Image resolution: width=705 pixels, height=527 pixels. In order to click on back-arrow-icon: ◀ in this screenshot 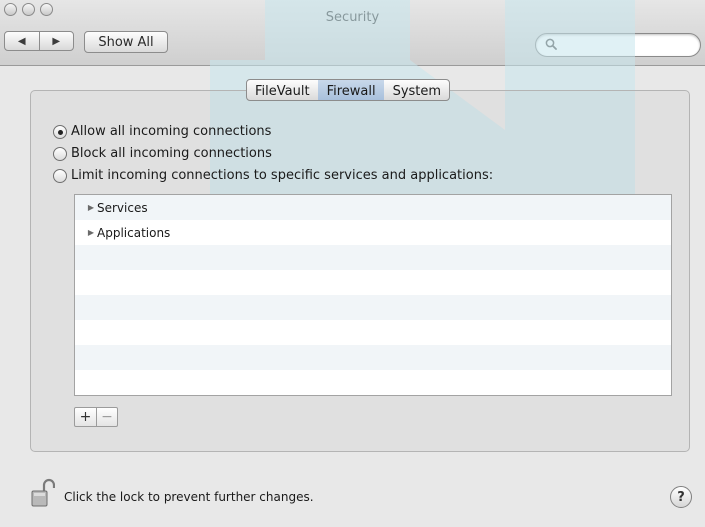, I will do `click(21, 41)`.